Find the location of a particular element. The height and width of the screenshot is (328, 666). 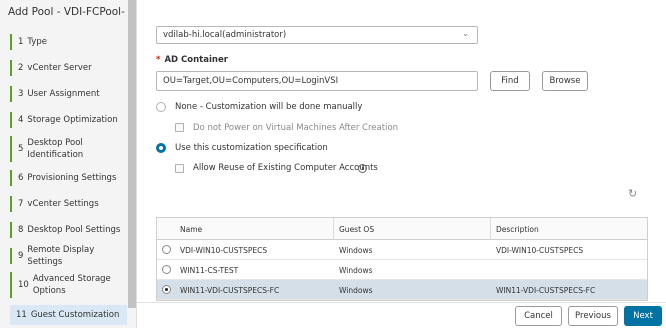

step-label: Type is located at coordinates (37, 42).